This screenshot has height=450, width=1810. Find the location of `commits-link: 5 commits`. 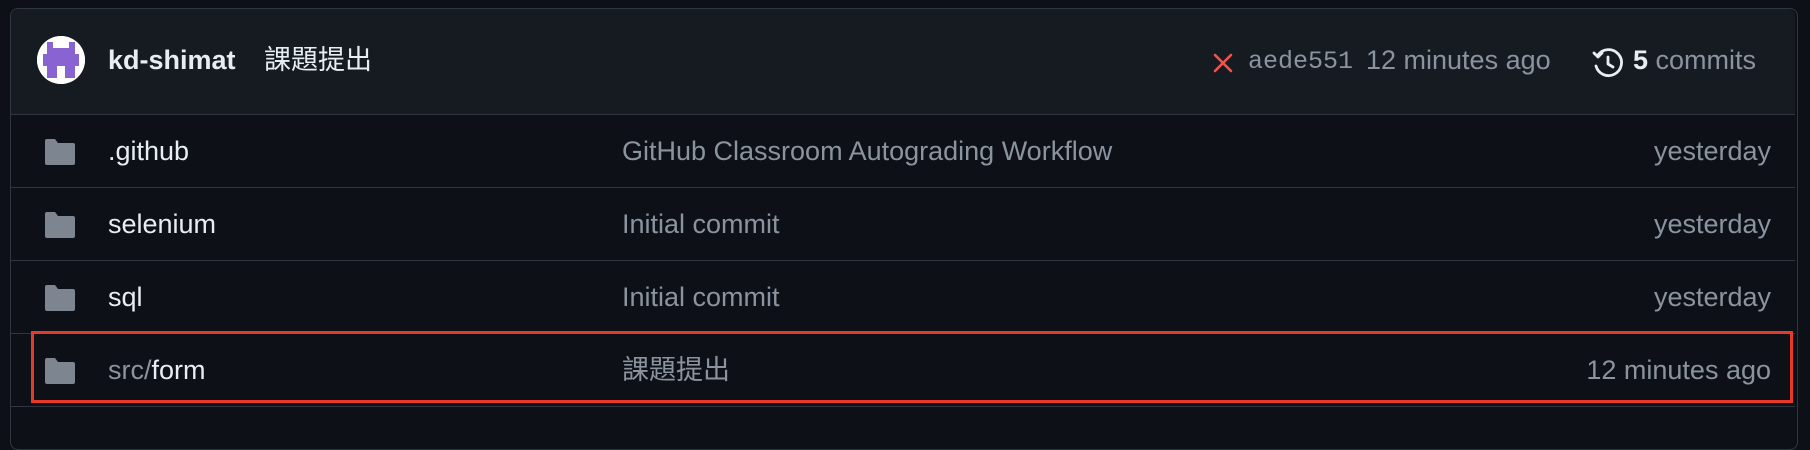

commits-link: 5 commits is located at coordinates (1694, 60).